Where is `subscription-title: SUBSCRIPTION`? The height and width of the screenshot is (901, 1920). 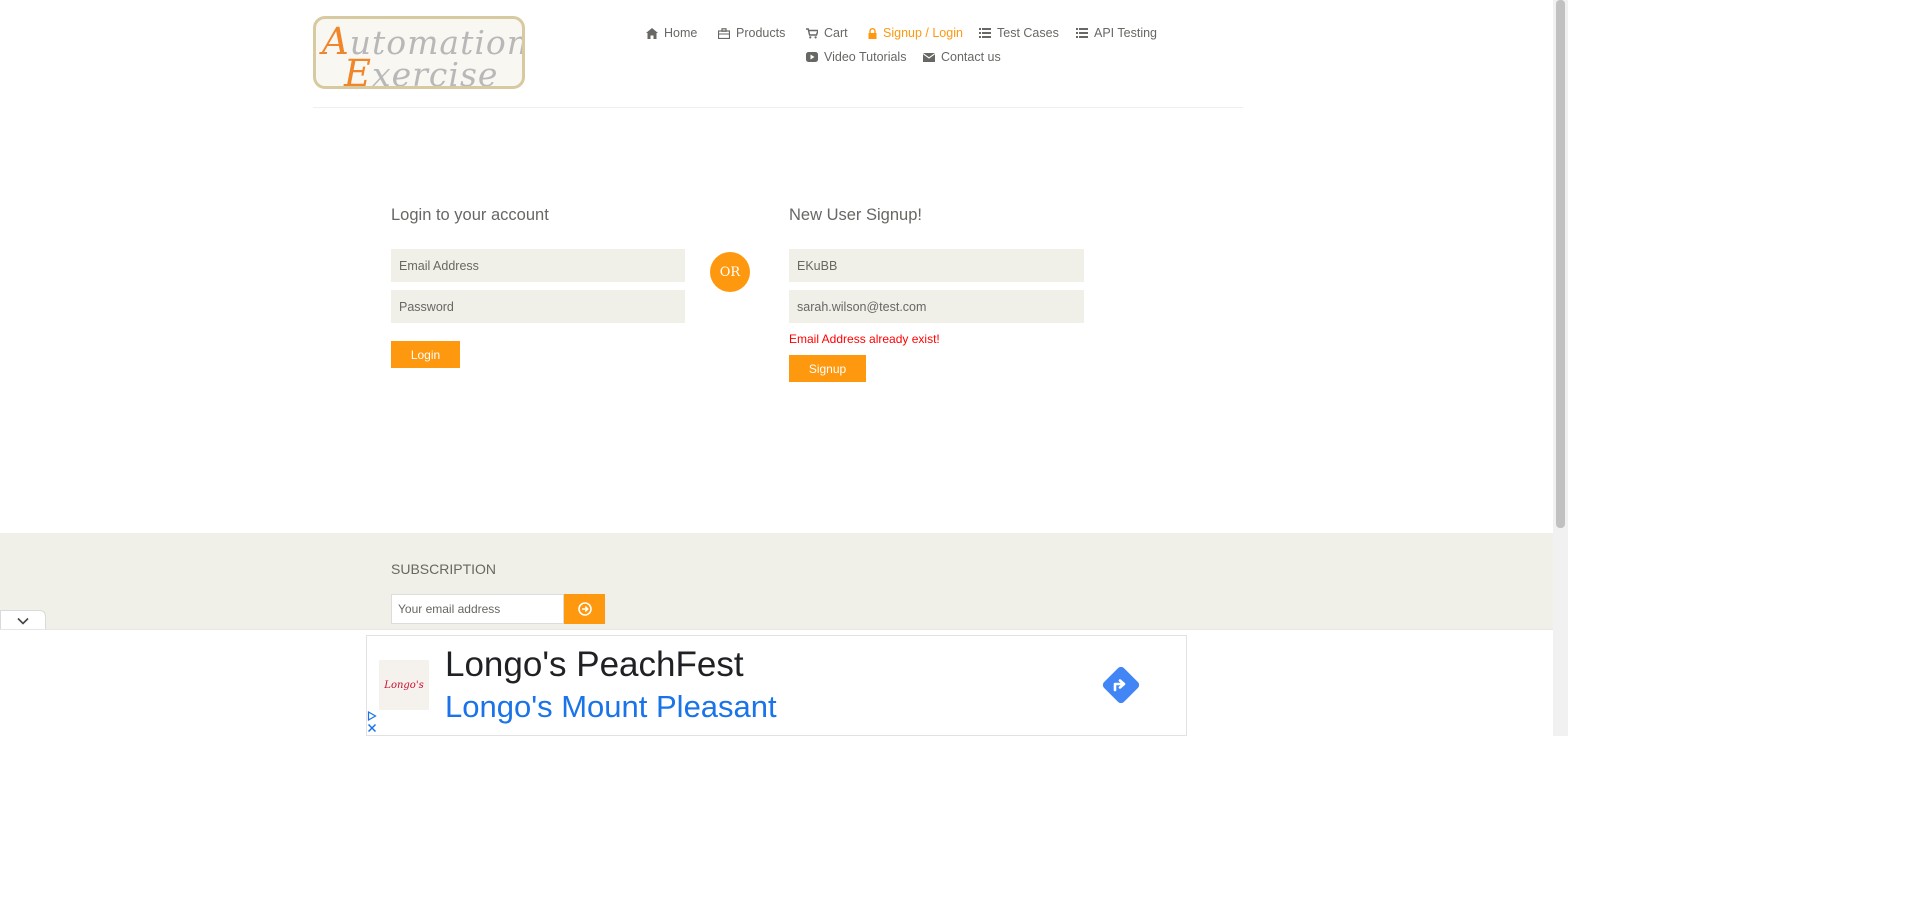
subscription-title: SUBSCRIPTION is located at coordinates (444, 569).